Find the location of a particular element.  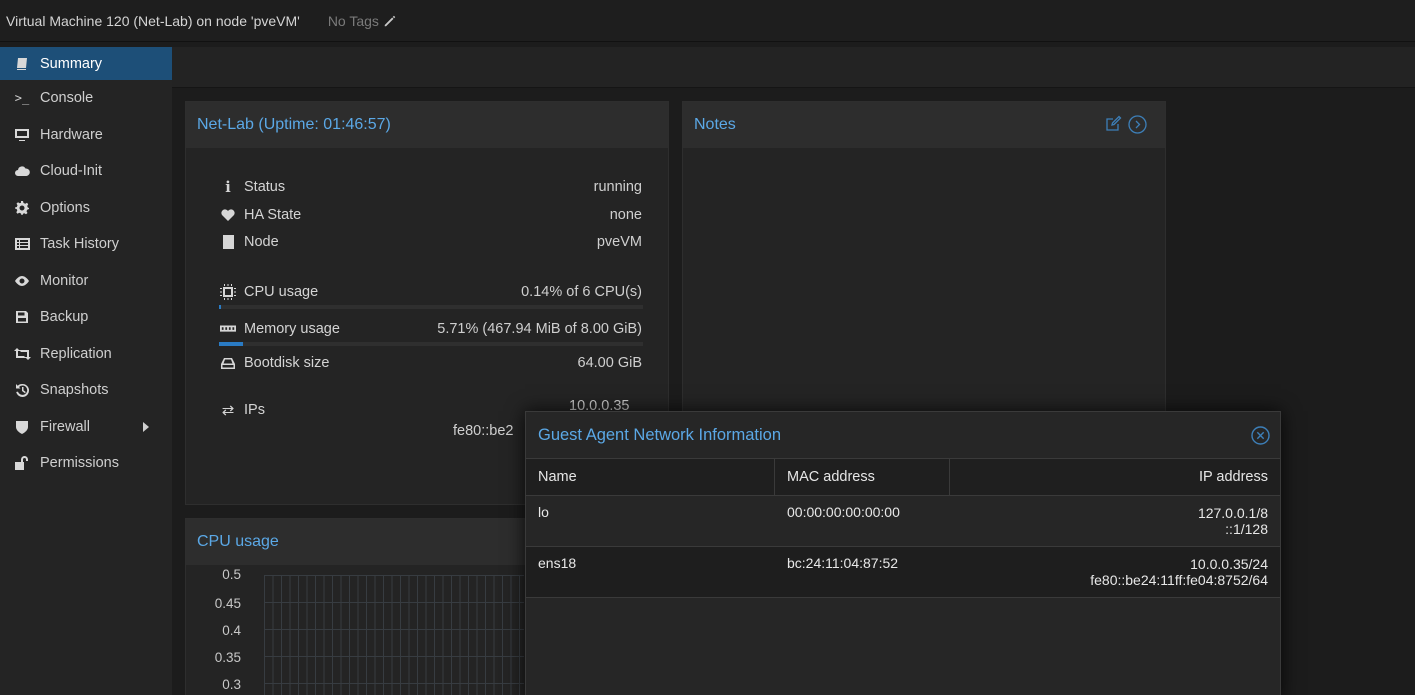

ha-label: HA State is located at coordinates (273, 215).